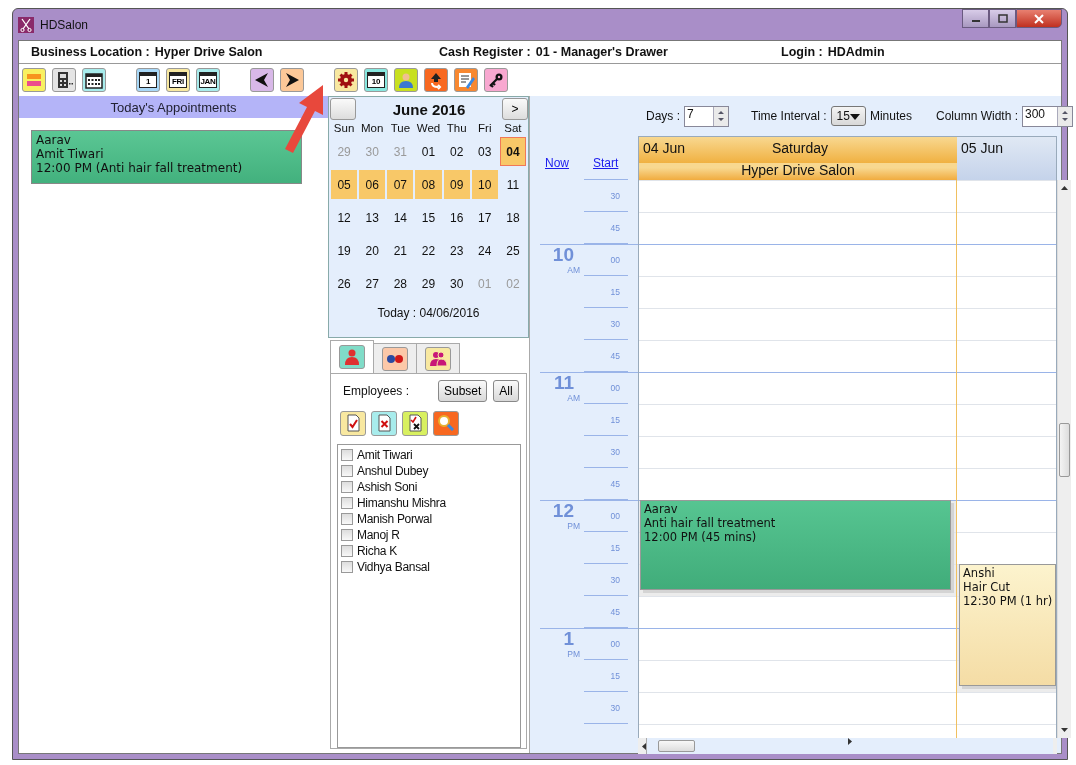 The image size is (1076, 765). Describe the element at coordinates (353, 423) in the screenshot. I see `select-all-button` at that location.